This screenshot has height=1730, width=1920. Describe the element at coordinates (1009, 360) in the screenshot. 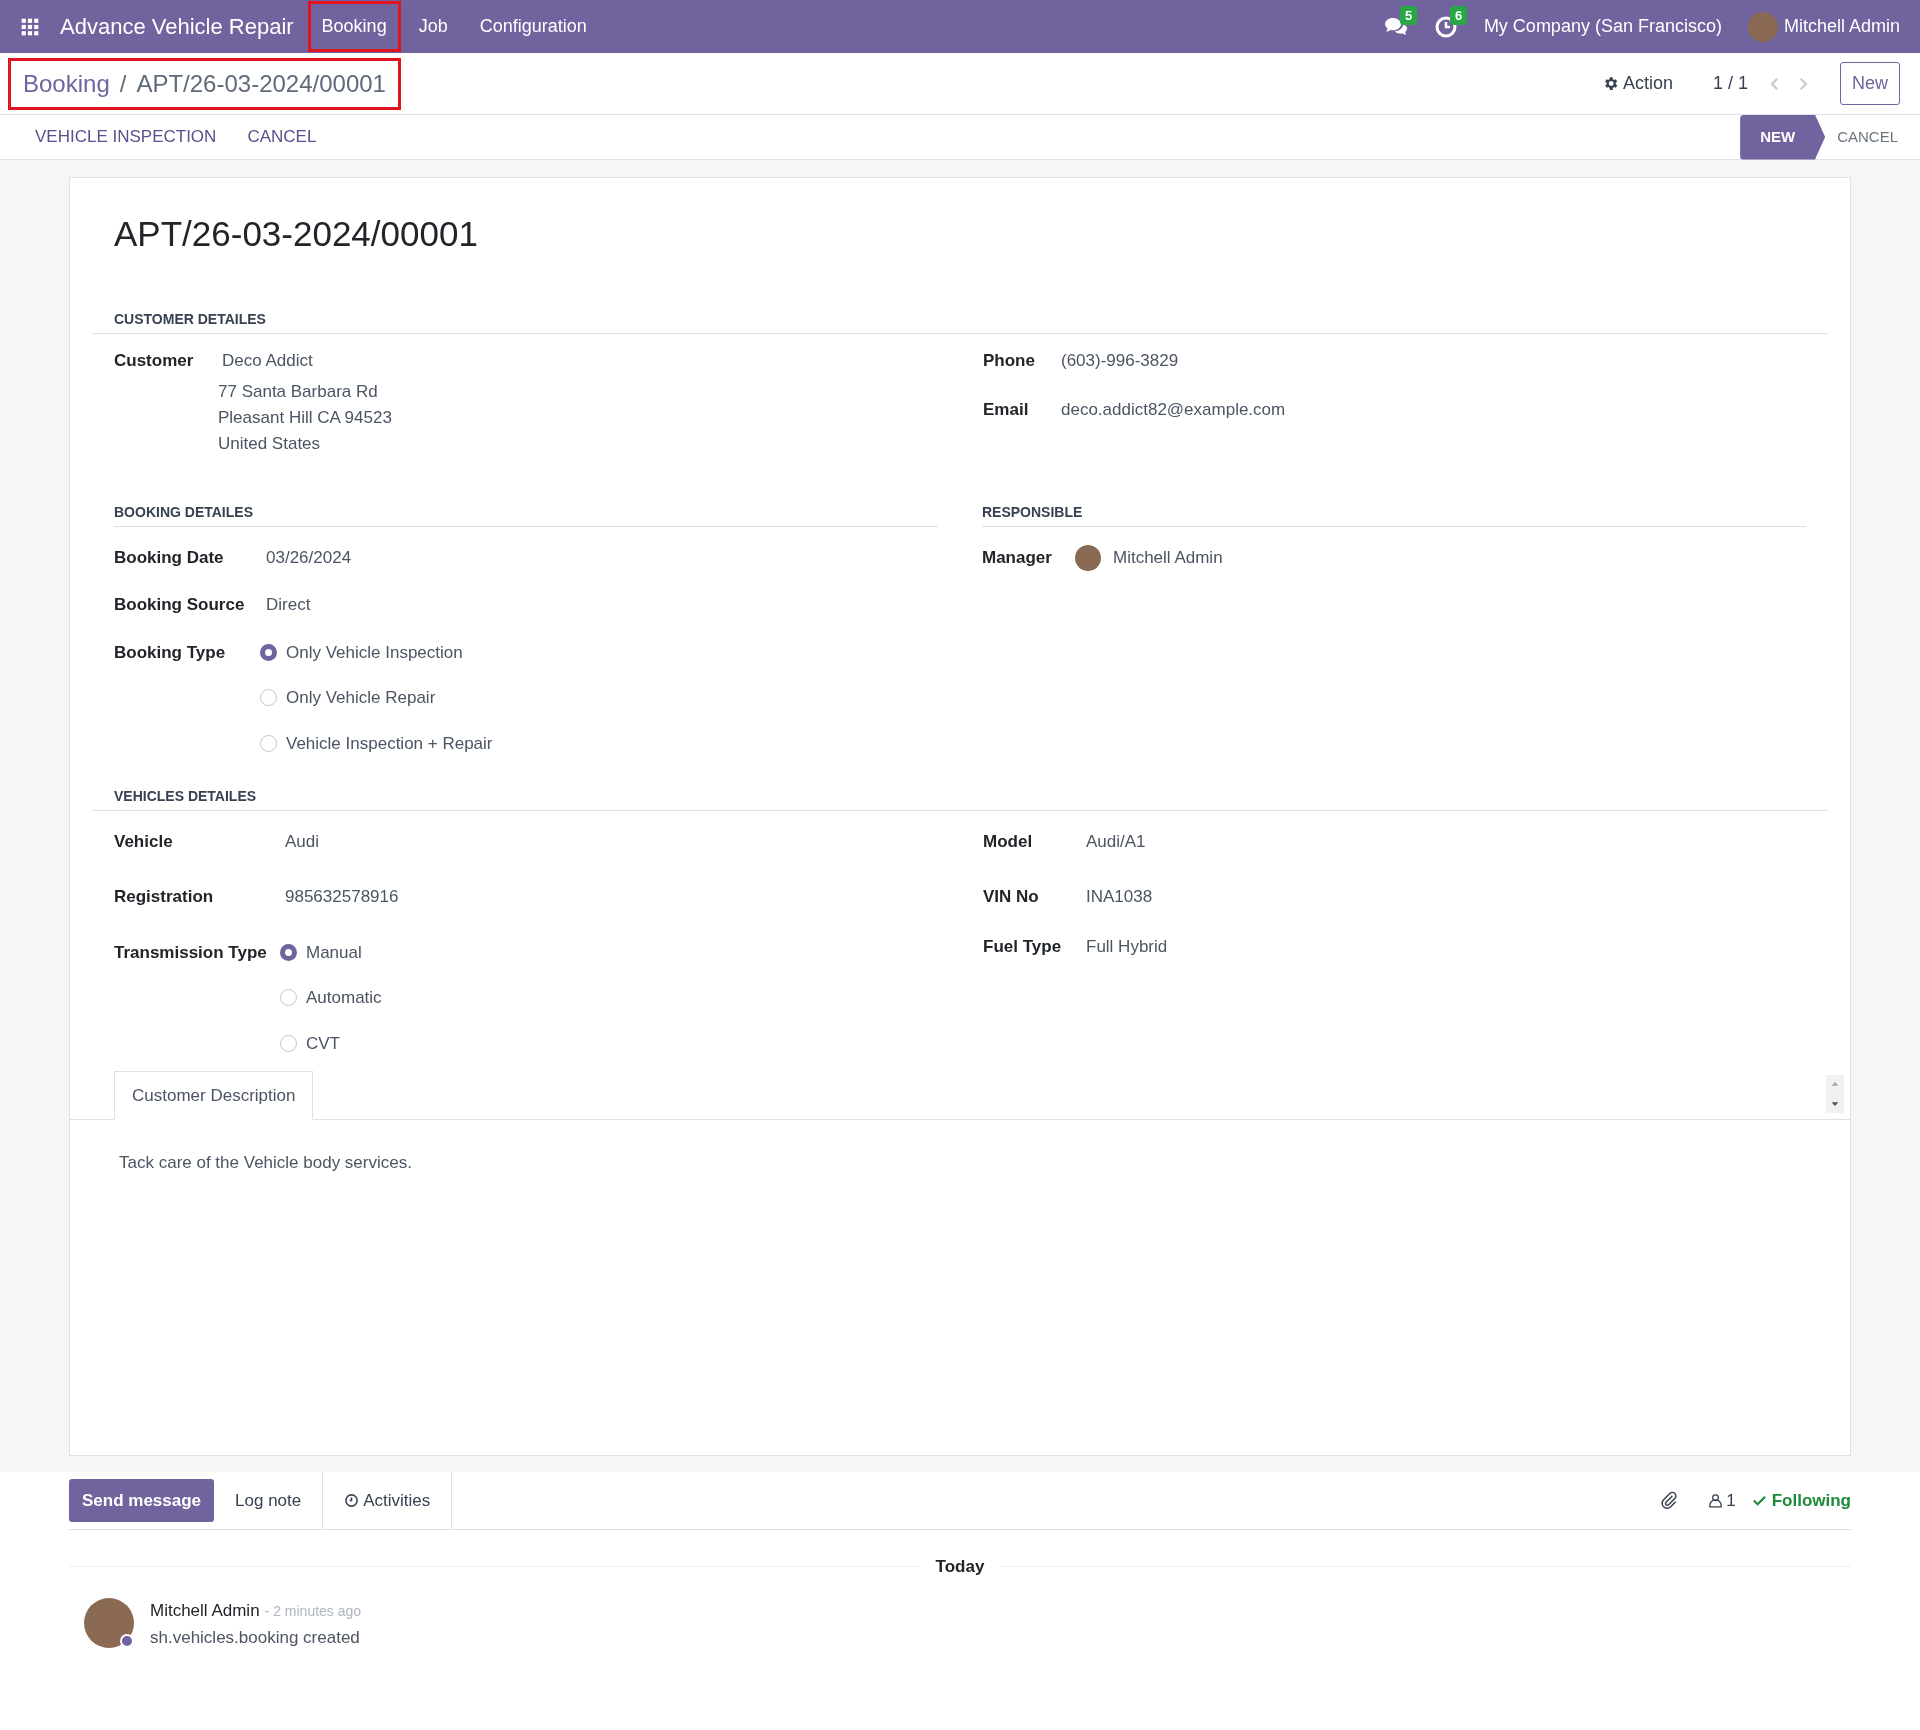

I see `field-label: Phone` at that location.